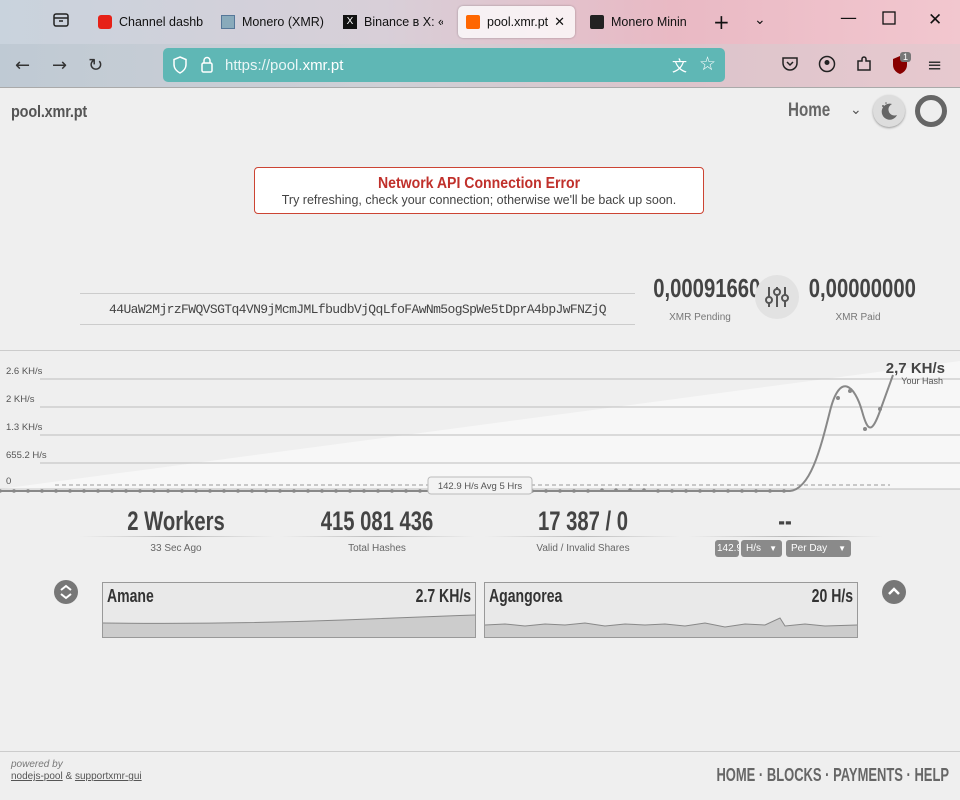 The image size is (960, 800). I want to click on forward-arrow-icon: →, so click(59, 66).